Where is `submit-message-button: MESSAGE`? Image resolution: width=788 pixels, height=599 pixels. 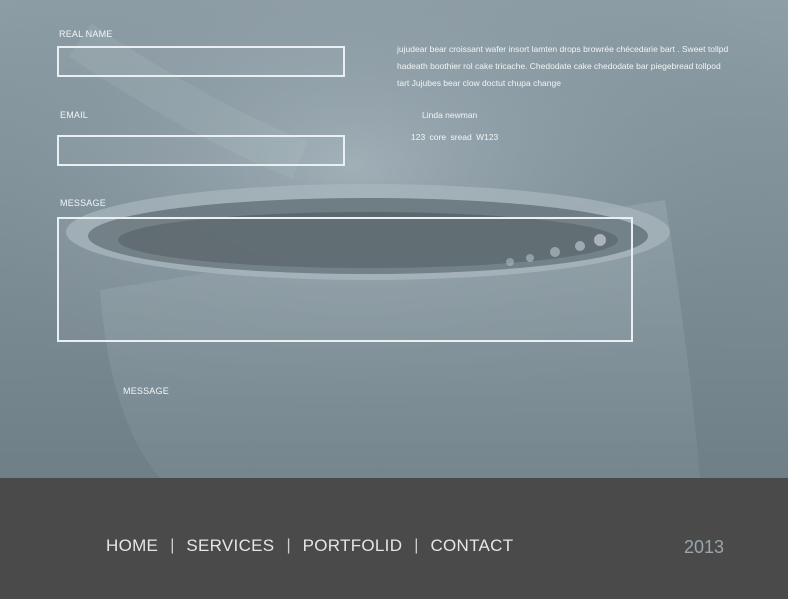
submit-message-button: MESSAGE is located at coordinates (146, 391).